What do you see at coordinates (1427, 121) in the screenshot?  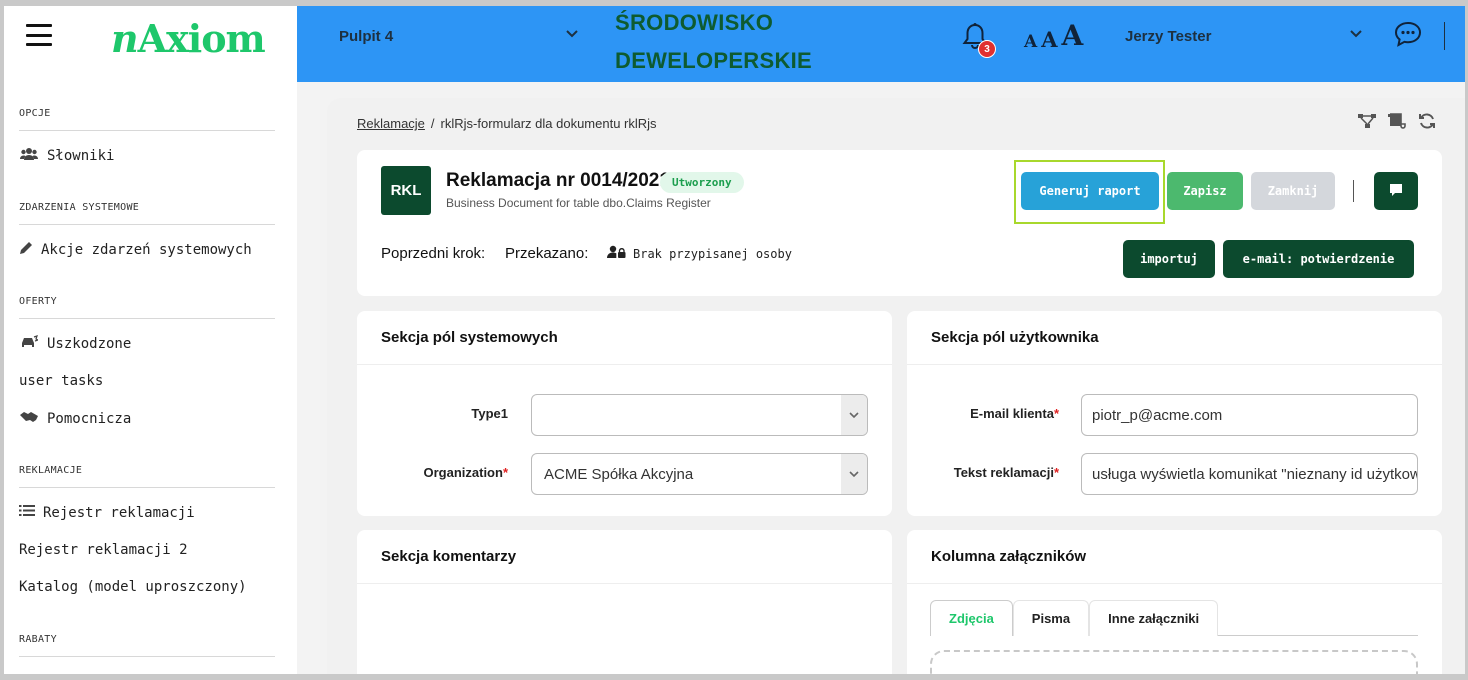 I see `refresh-icon` at bounding box center [1427, 121].